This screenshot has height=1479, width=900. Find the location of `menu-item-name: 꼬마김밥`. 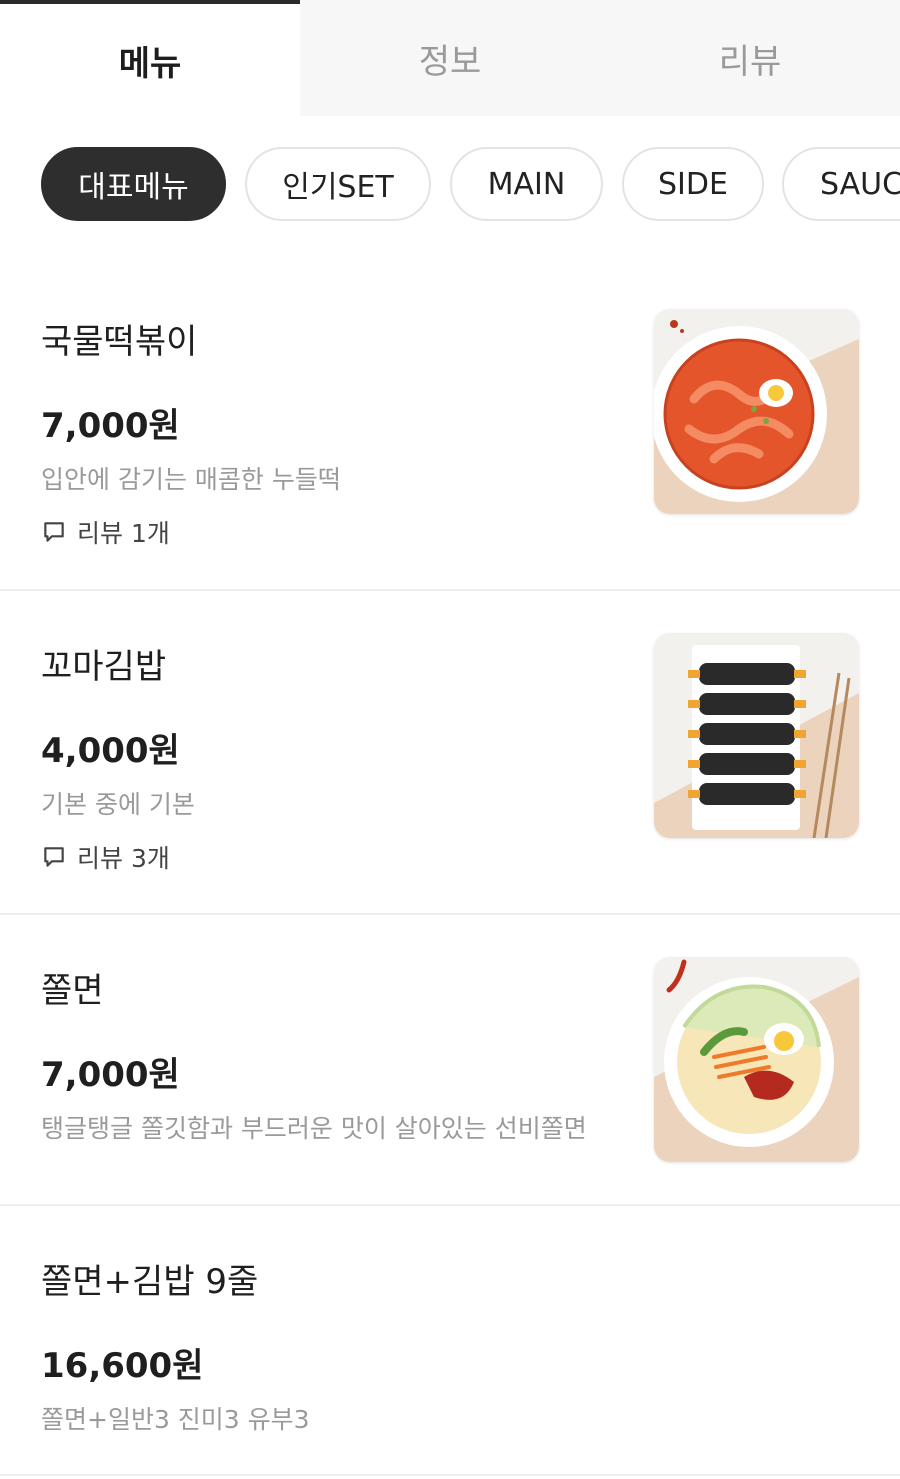

menu-item-name: 꼬마김밥 is located at coordinates (104, 667).